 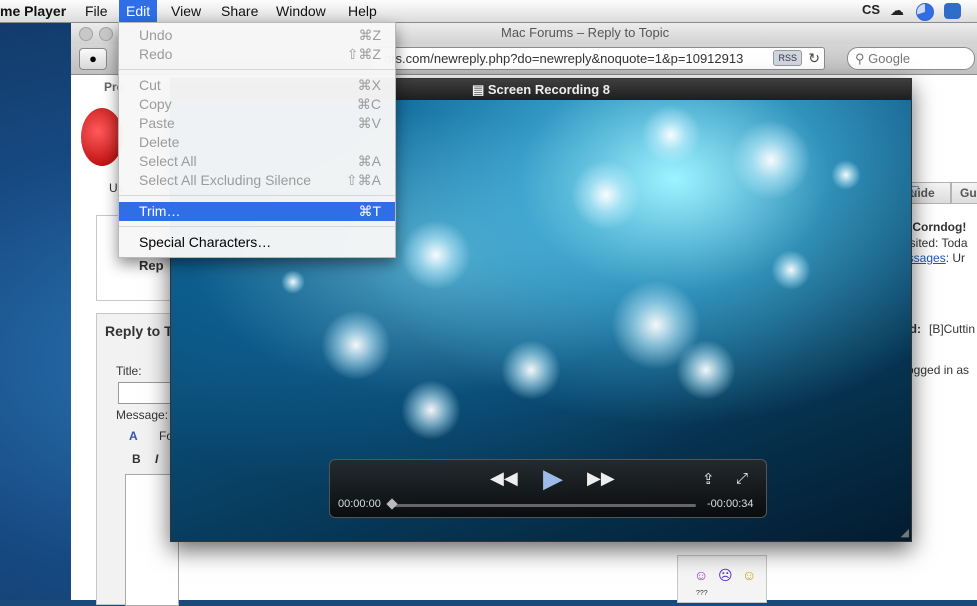 What do you see at coordinates (96, 11) in the screenshot?
I see `menu-file: File` at bounding box center [96, 11].